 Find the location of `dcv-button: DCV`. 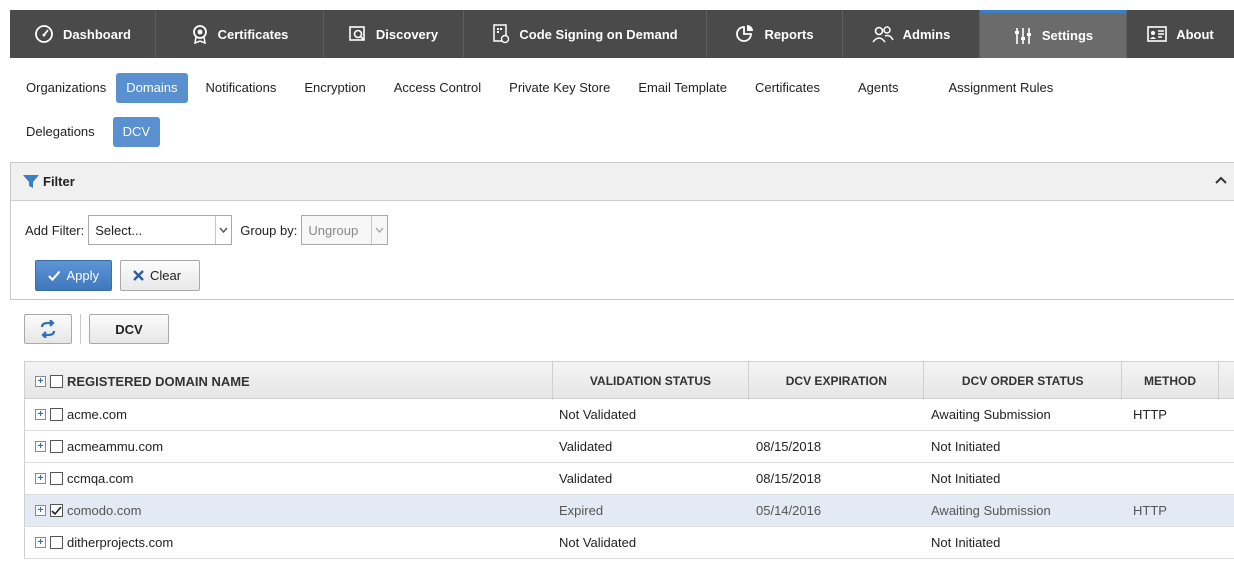

dcv-button: DCV is located at coordinates (129, 329).